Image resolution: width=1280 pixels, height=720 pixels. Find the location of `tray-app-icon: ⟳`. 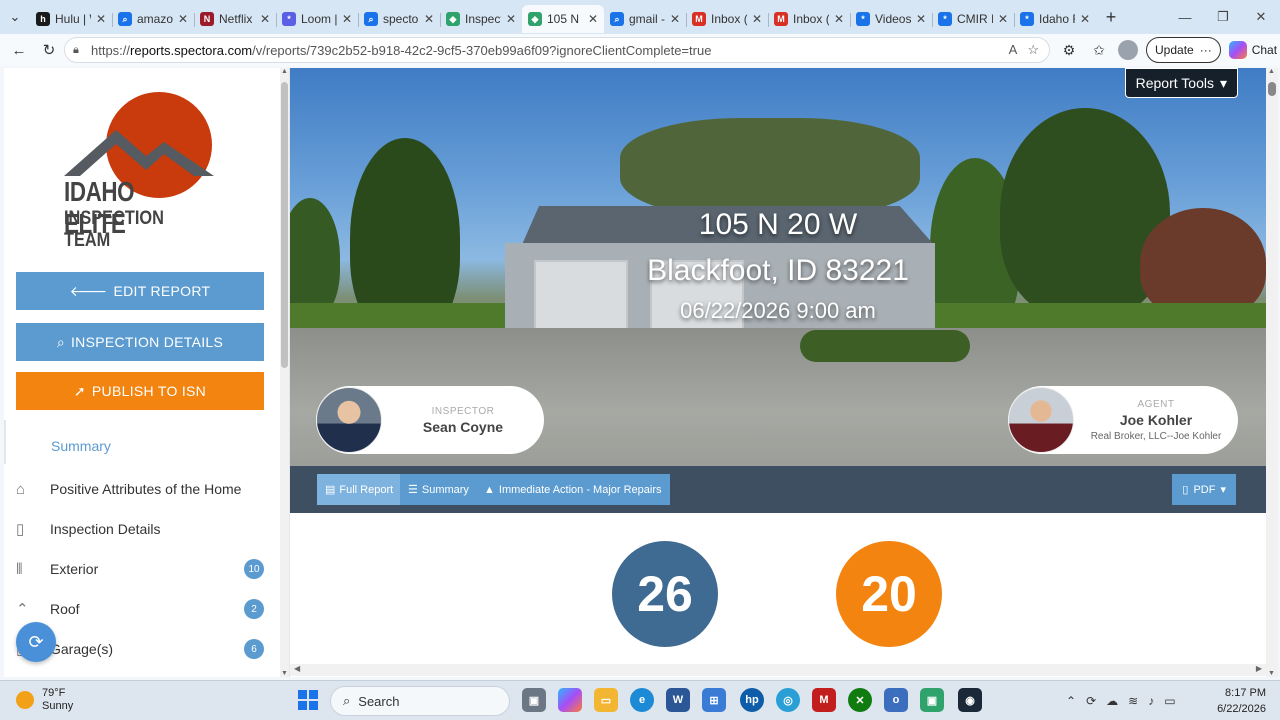

tray-app-icon: ⟳ is located at coordinates (1091, 701).